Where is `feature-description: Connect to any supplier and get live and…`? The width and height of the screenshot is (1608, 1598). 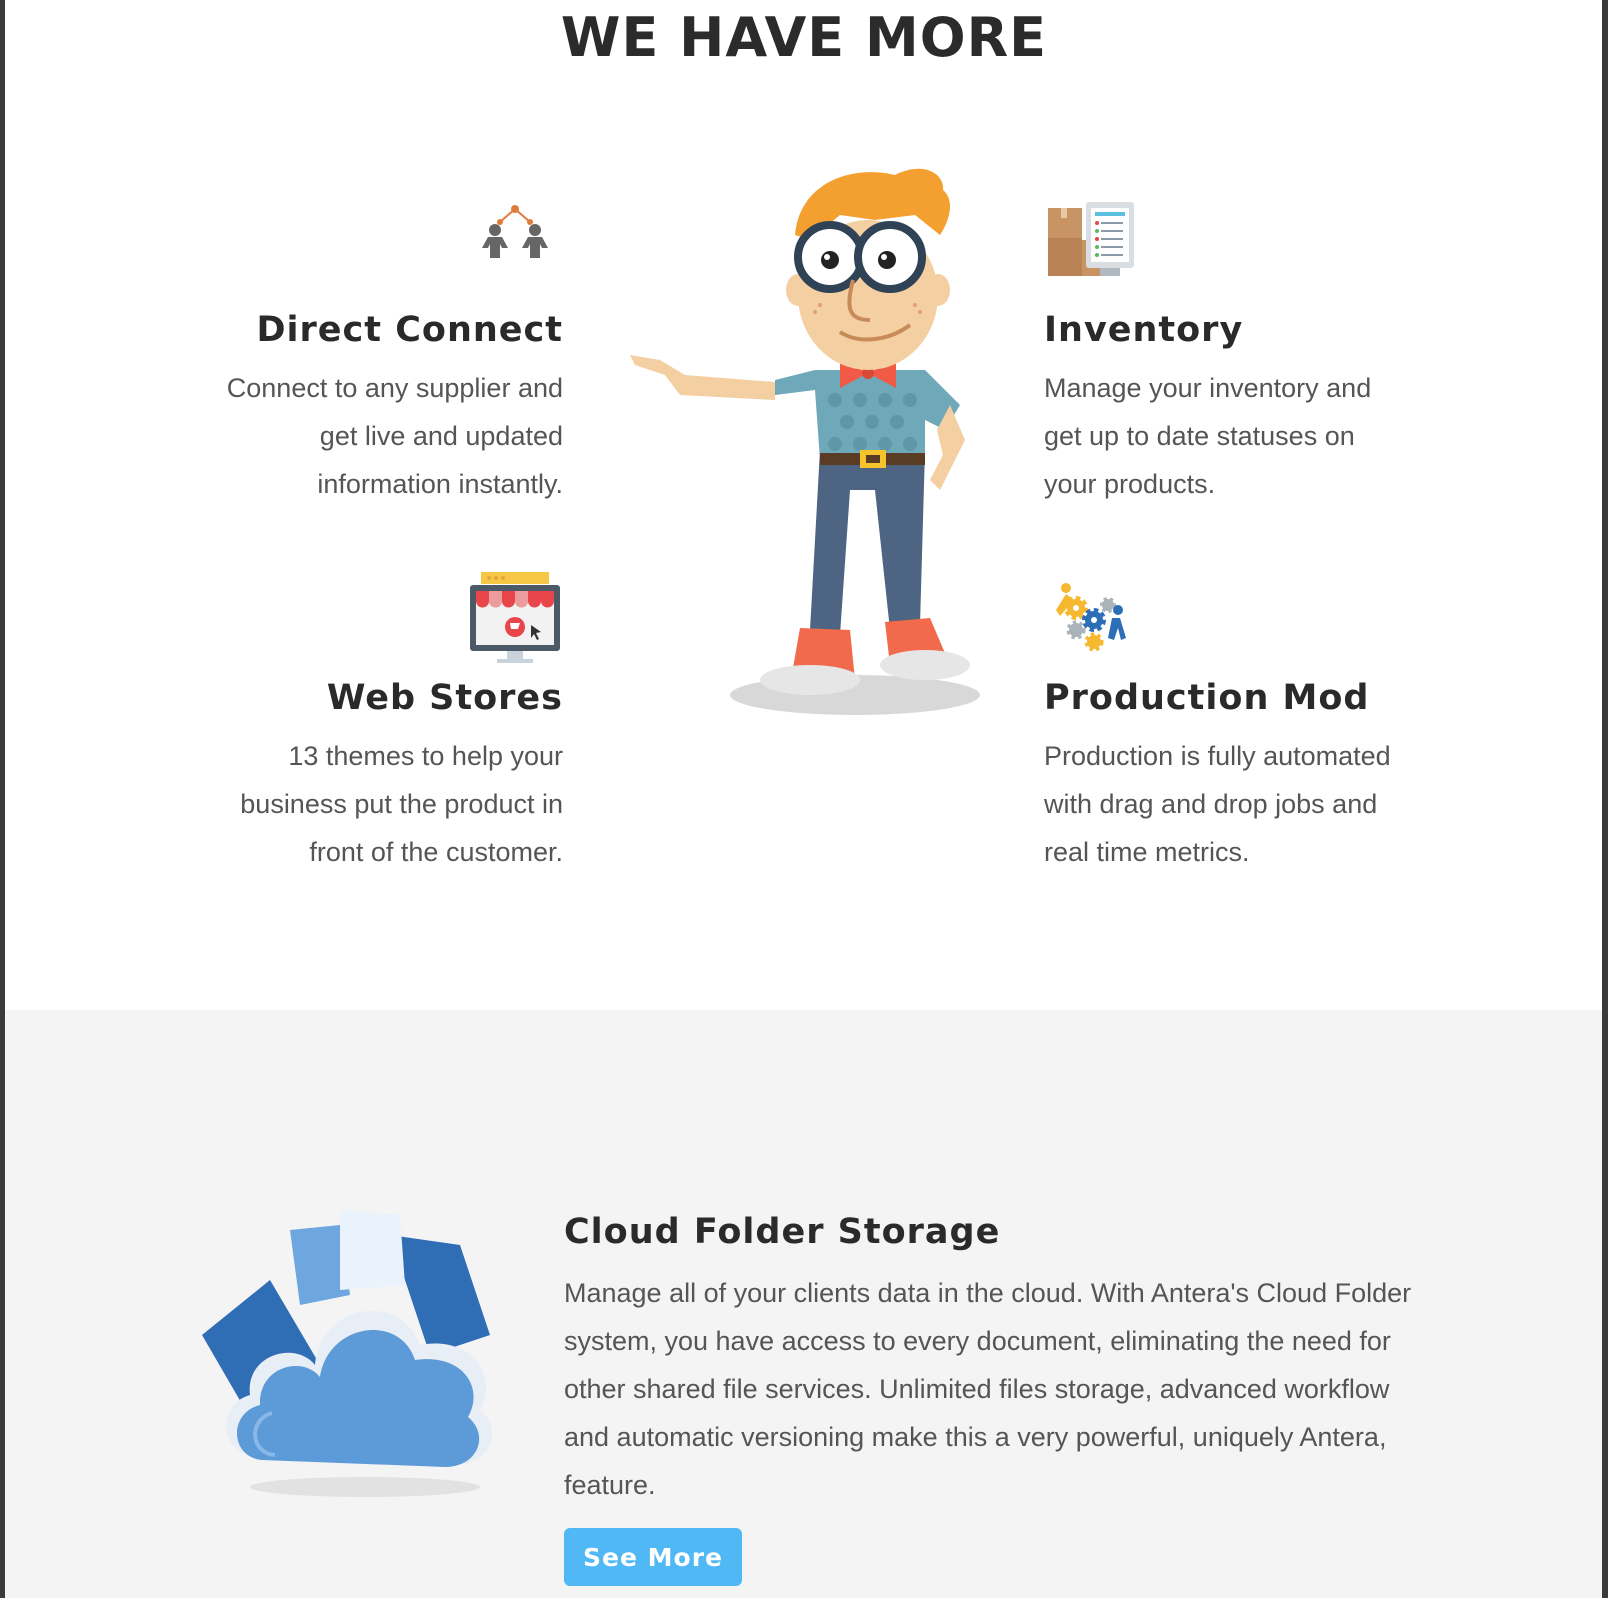 feature-description: Connect to any supplier and get live and… is located at coordinates (394, 436).